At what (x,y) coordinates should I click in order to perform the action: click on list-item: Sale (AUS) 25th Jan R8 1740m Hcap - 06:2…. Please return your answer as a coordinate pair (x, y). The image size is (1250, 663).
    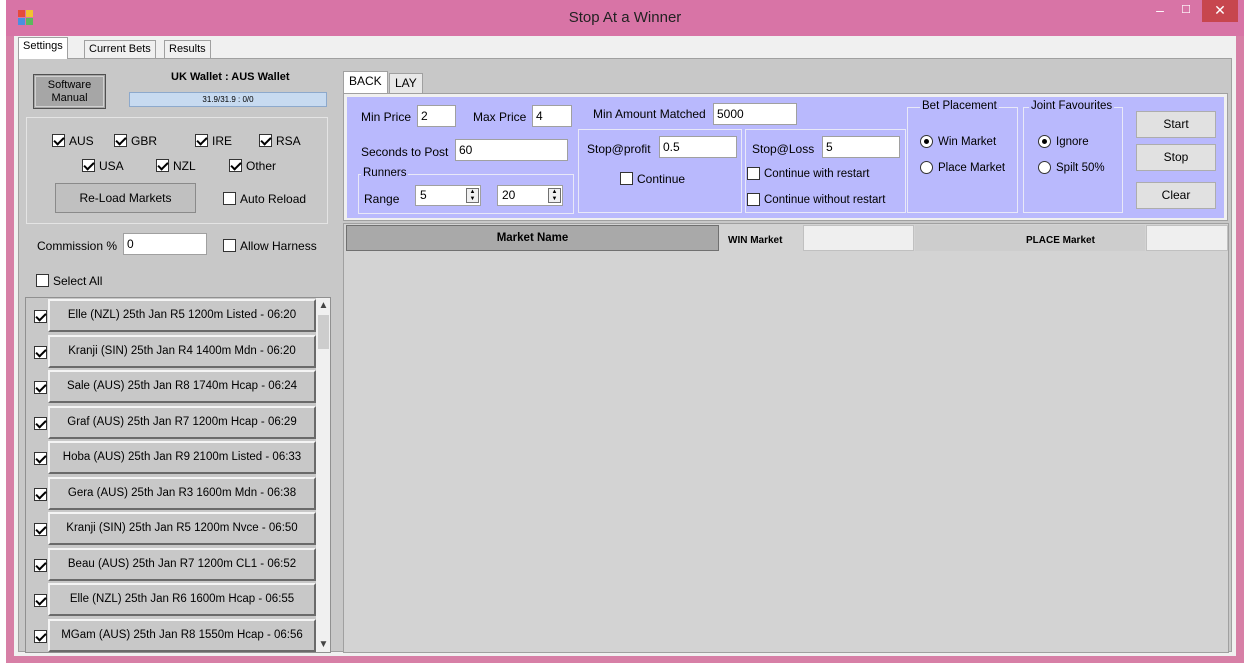
    Looking at the image, I should click on (171, 387).